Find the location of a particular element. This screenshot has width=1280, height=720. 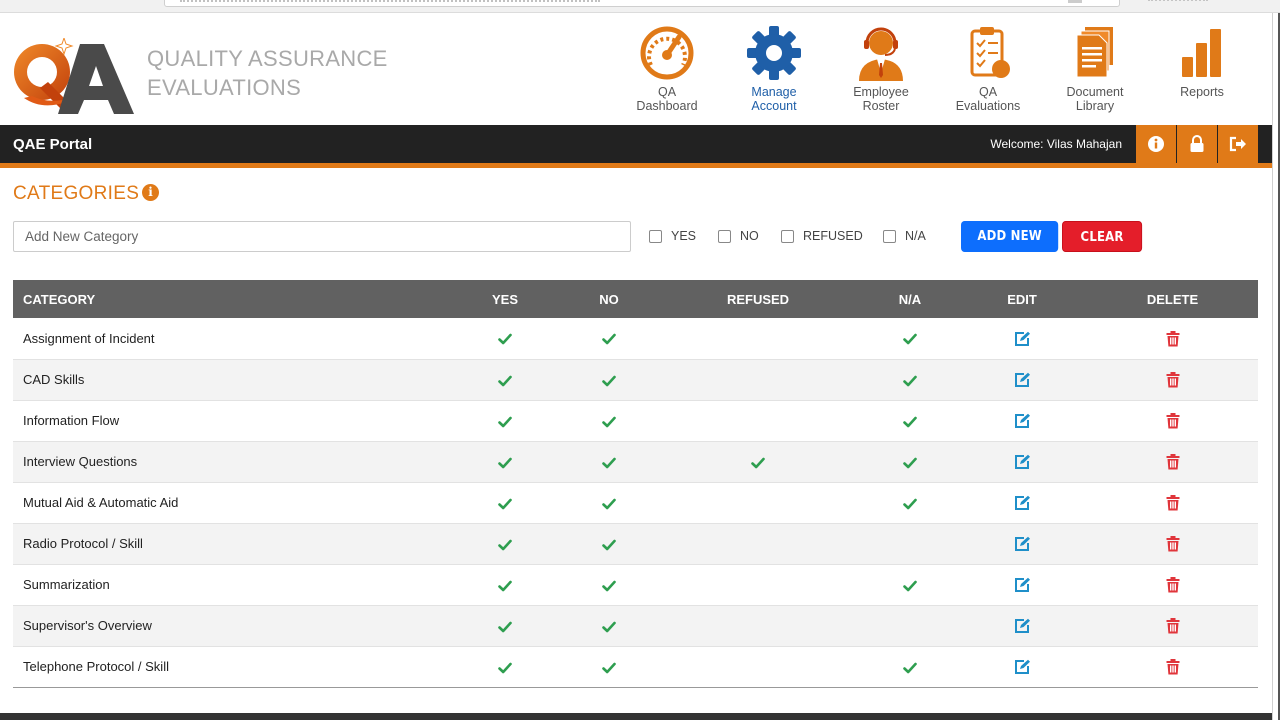

header-category: CATEGORY is located at coordinates (229, 299).